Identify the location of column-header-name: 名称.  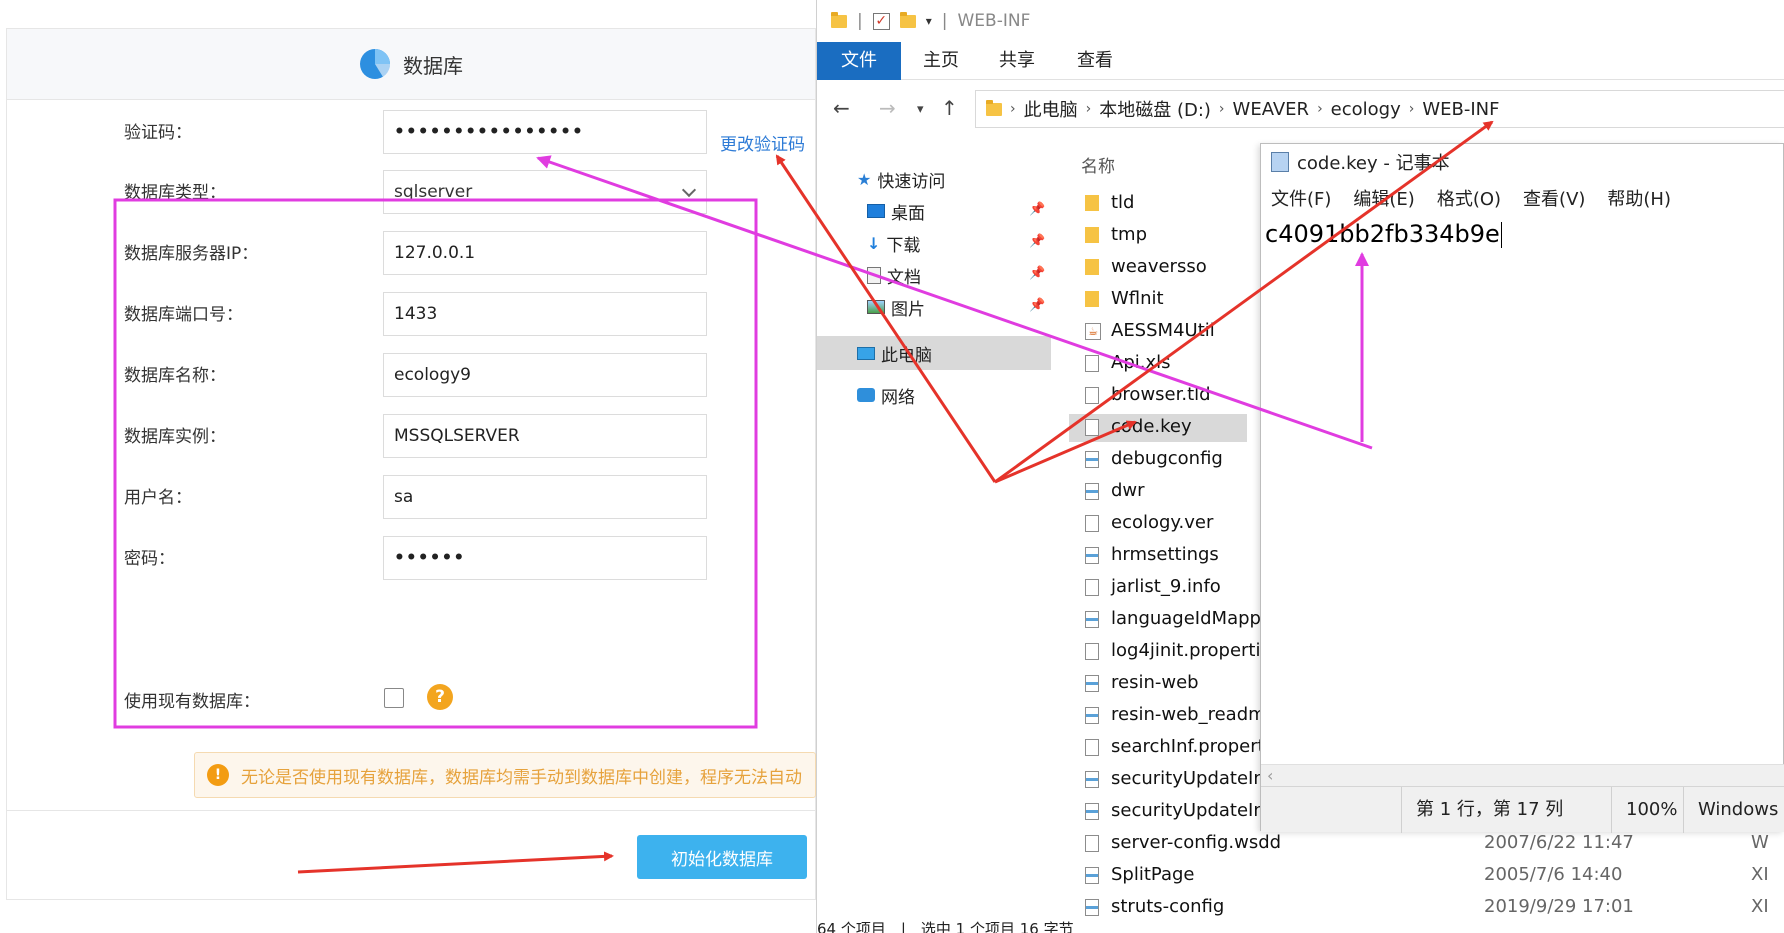
(1098, 164).